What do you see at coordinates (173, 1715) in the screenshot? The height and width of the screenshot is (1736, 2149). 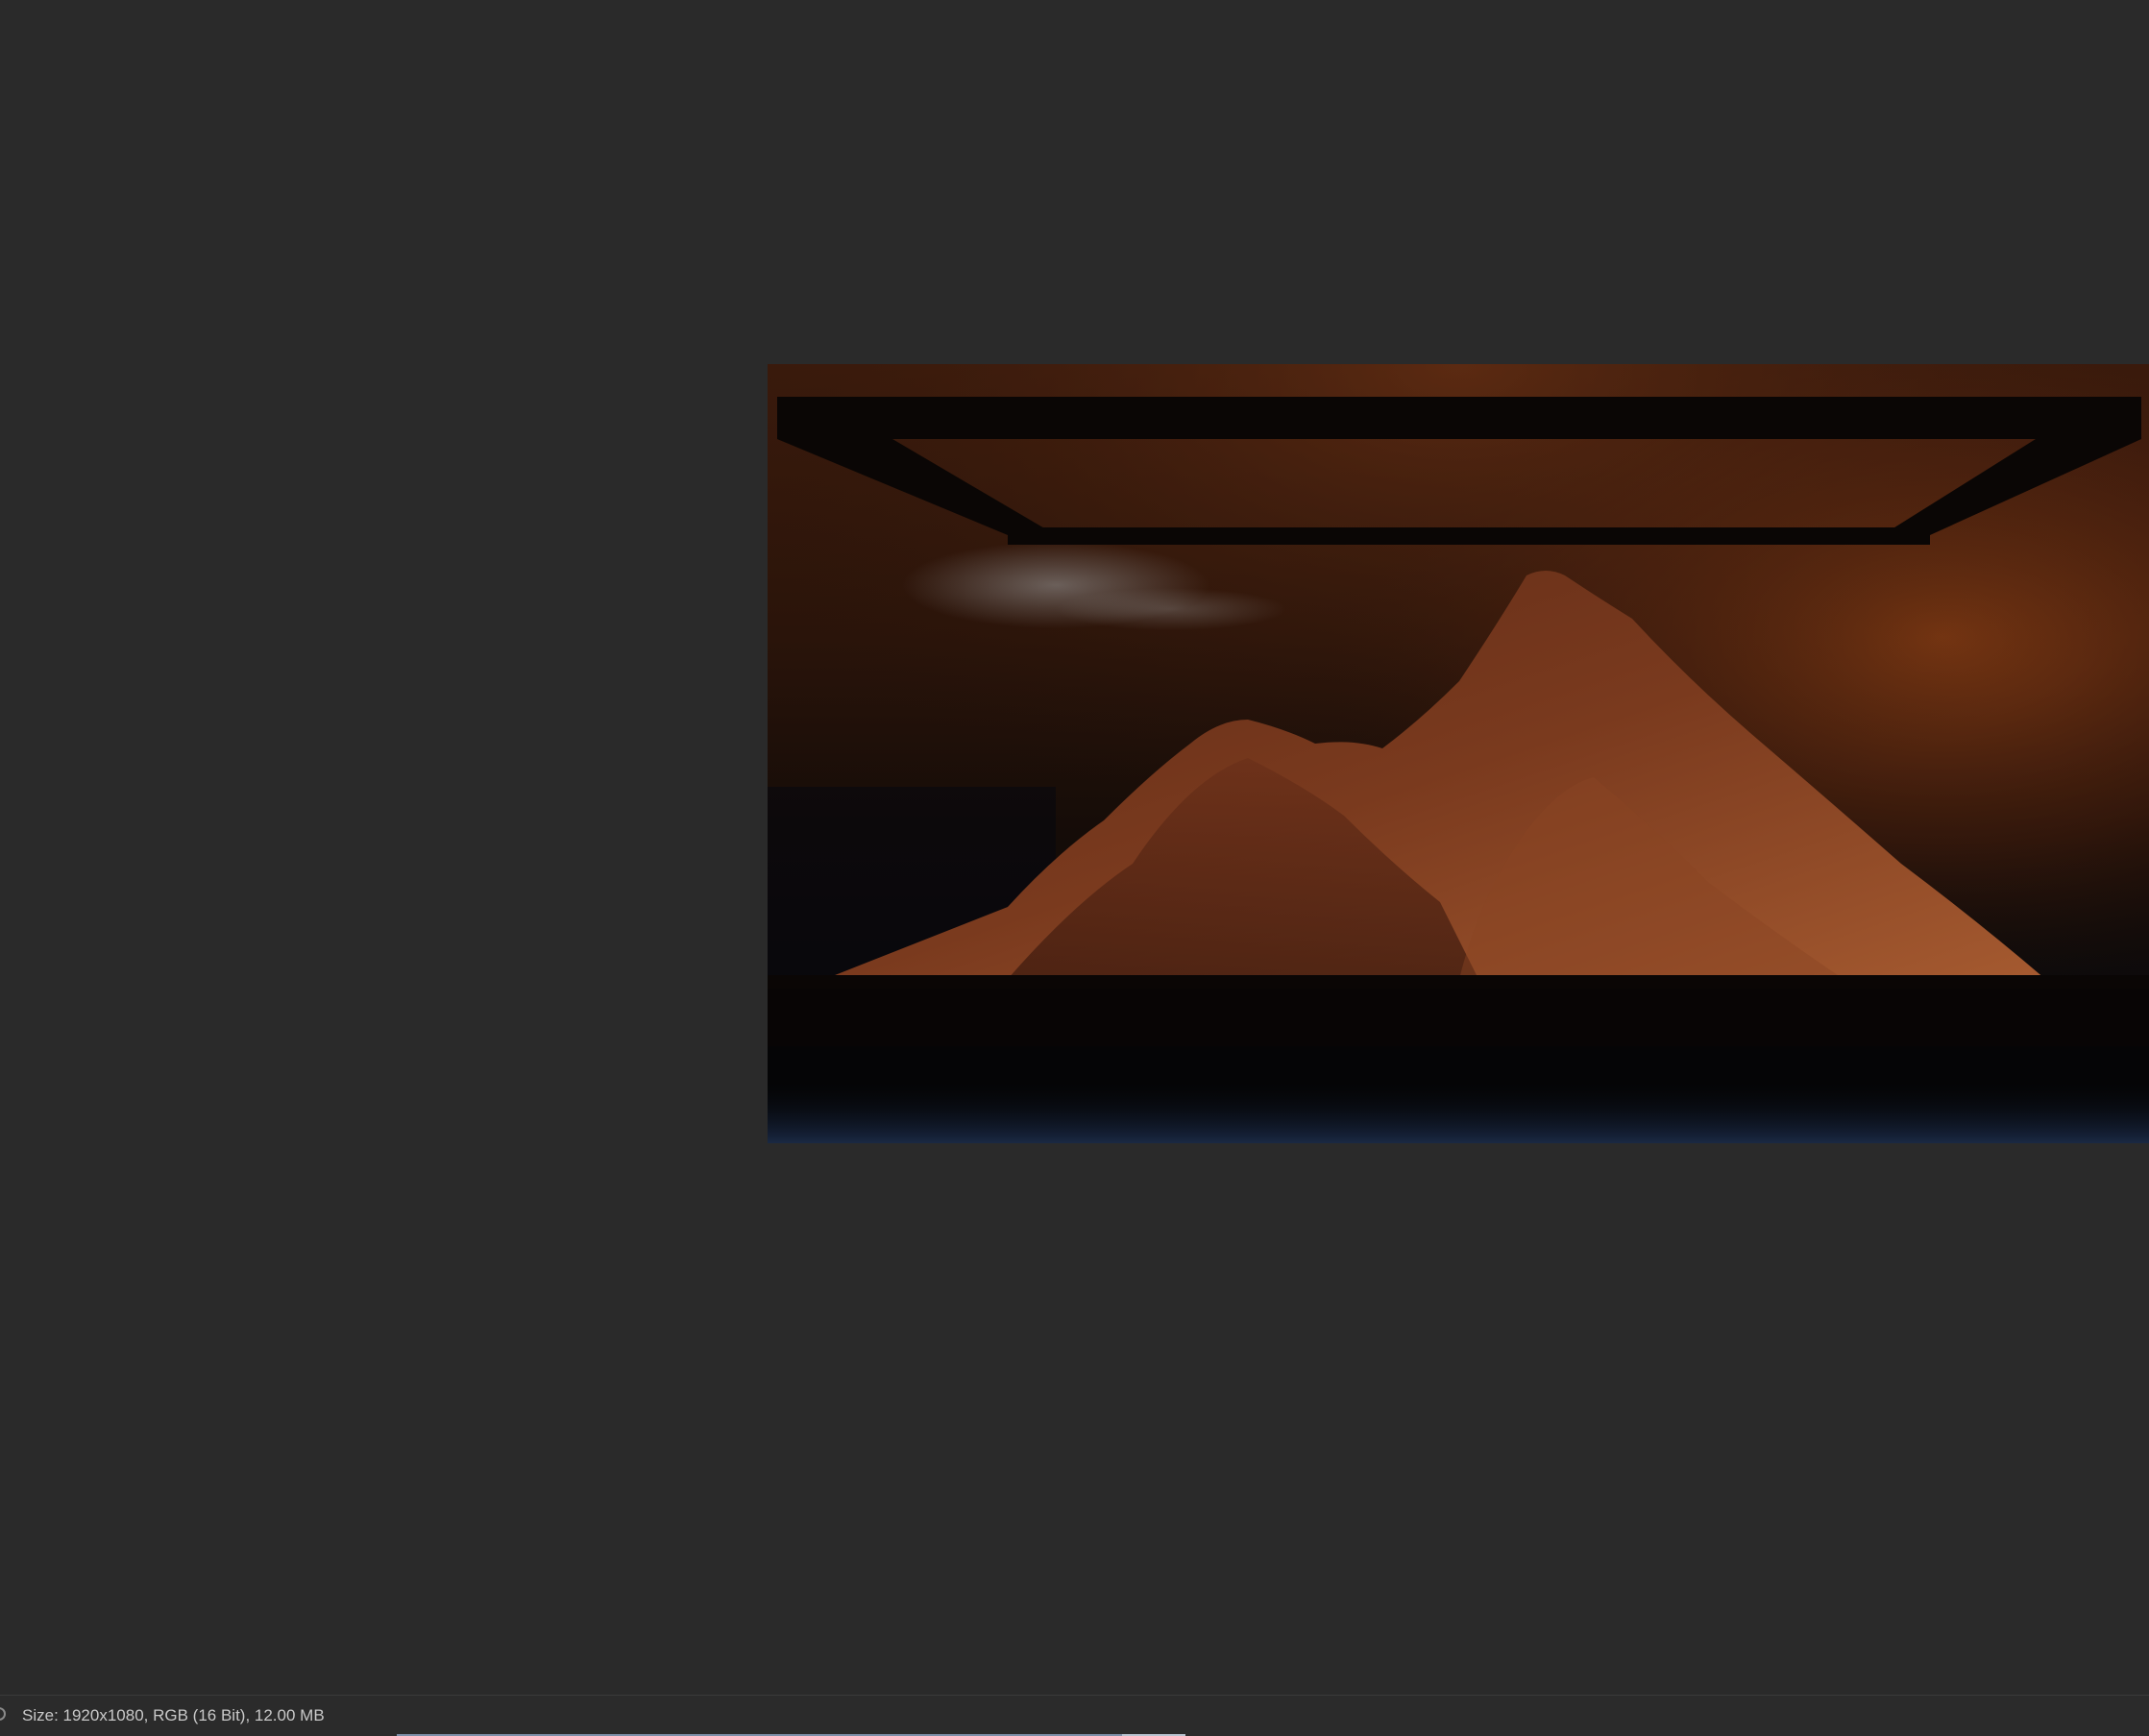 I see `image-info-text: Size: 1920x1080, RGB (16 Bit), 12.00 MB` at bounding box center [173, 1715].